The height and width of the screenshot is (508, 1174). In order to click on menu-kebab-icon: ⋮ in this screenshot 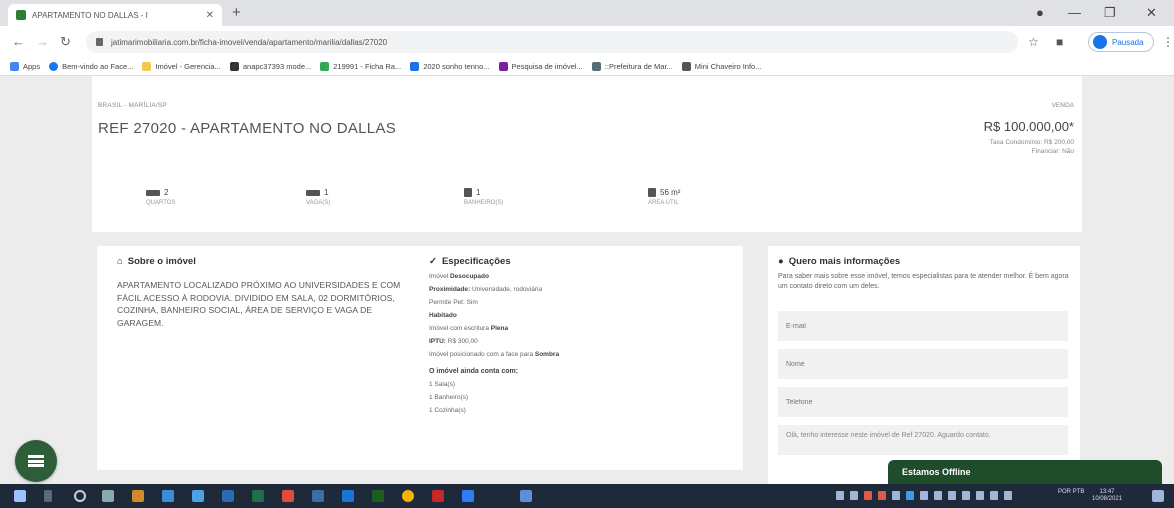, I will do `click(1168, 42)`.